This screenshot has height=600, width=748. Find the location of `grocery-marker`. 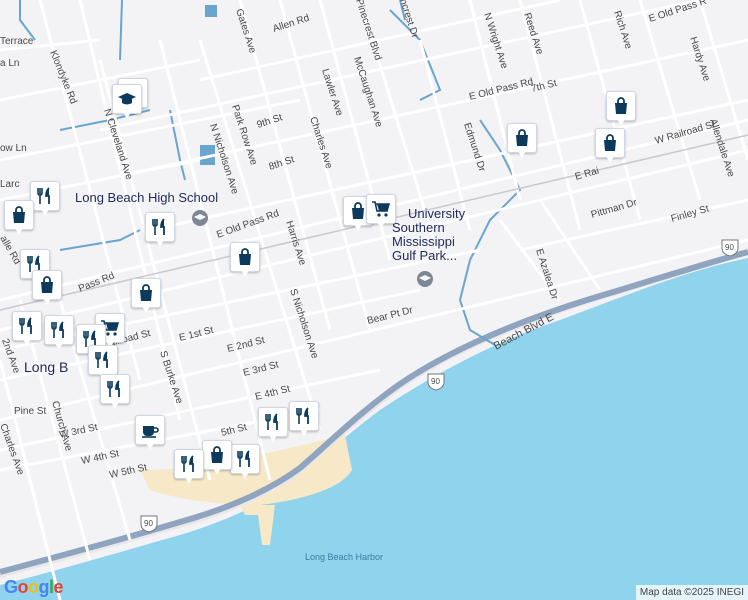

grocery-marker is located at coordinates (381, 212).